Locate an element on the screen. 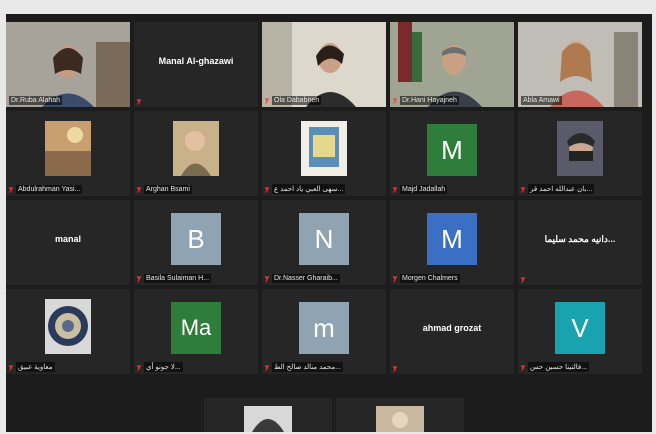 The width and height of the screenshot is (656, 434). participant-tile: ɏ Dr.Hani Hayajneh is located at coordinates (452, 64).